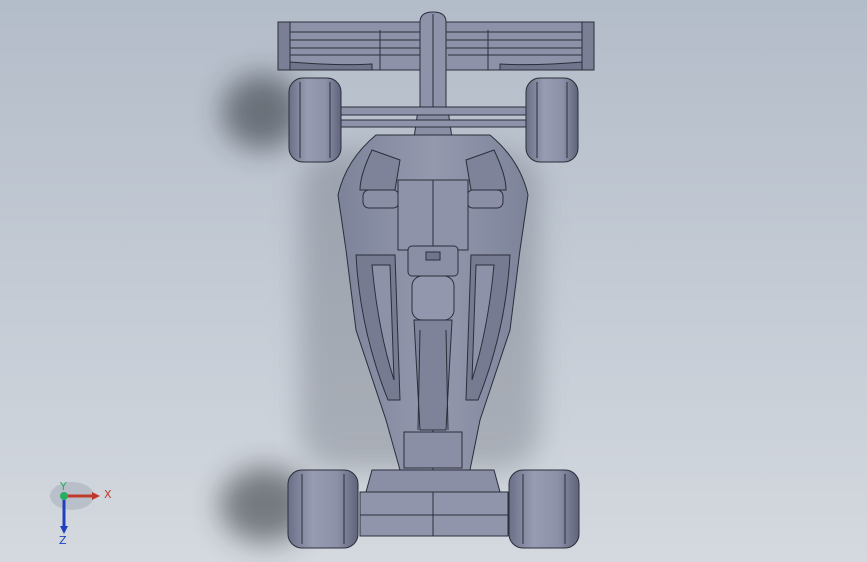  Describe the element at coordinates (81, 514) in the screenshot. I see `reference-triad: X Y Z` at that location.